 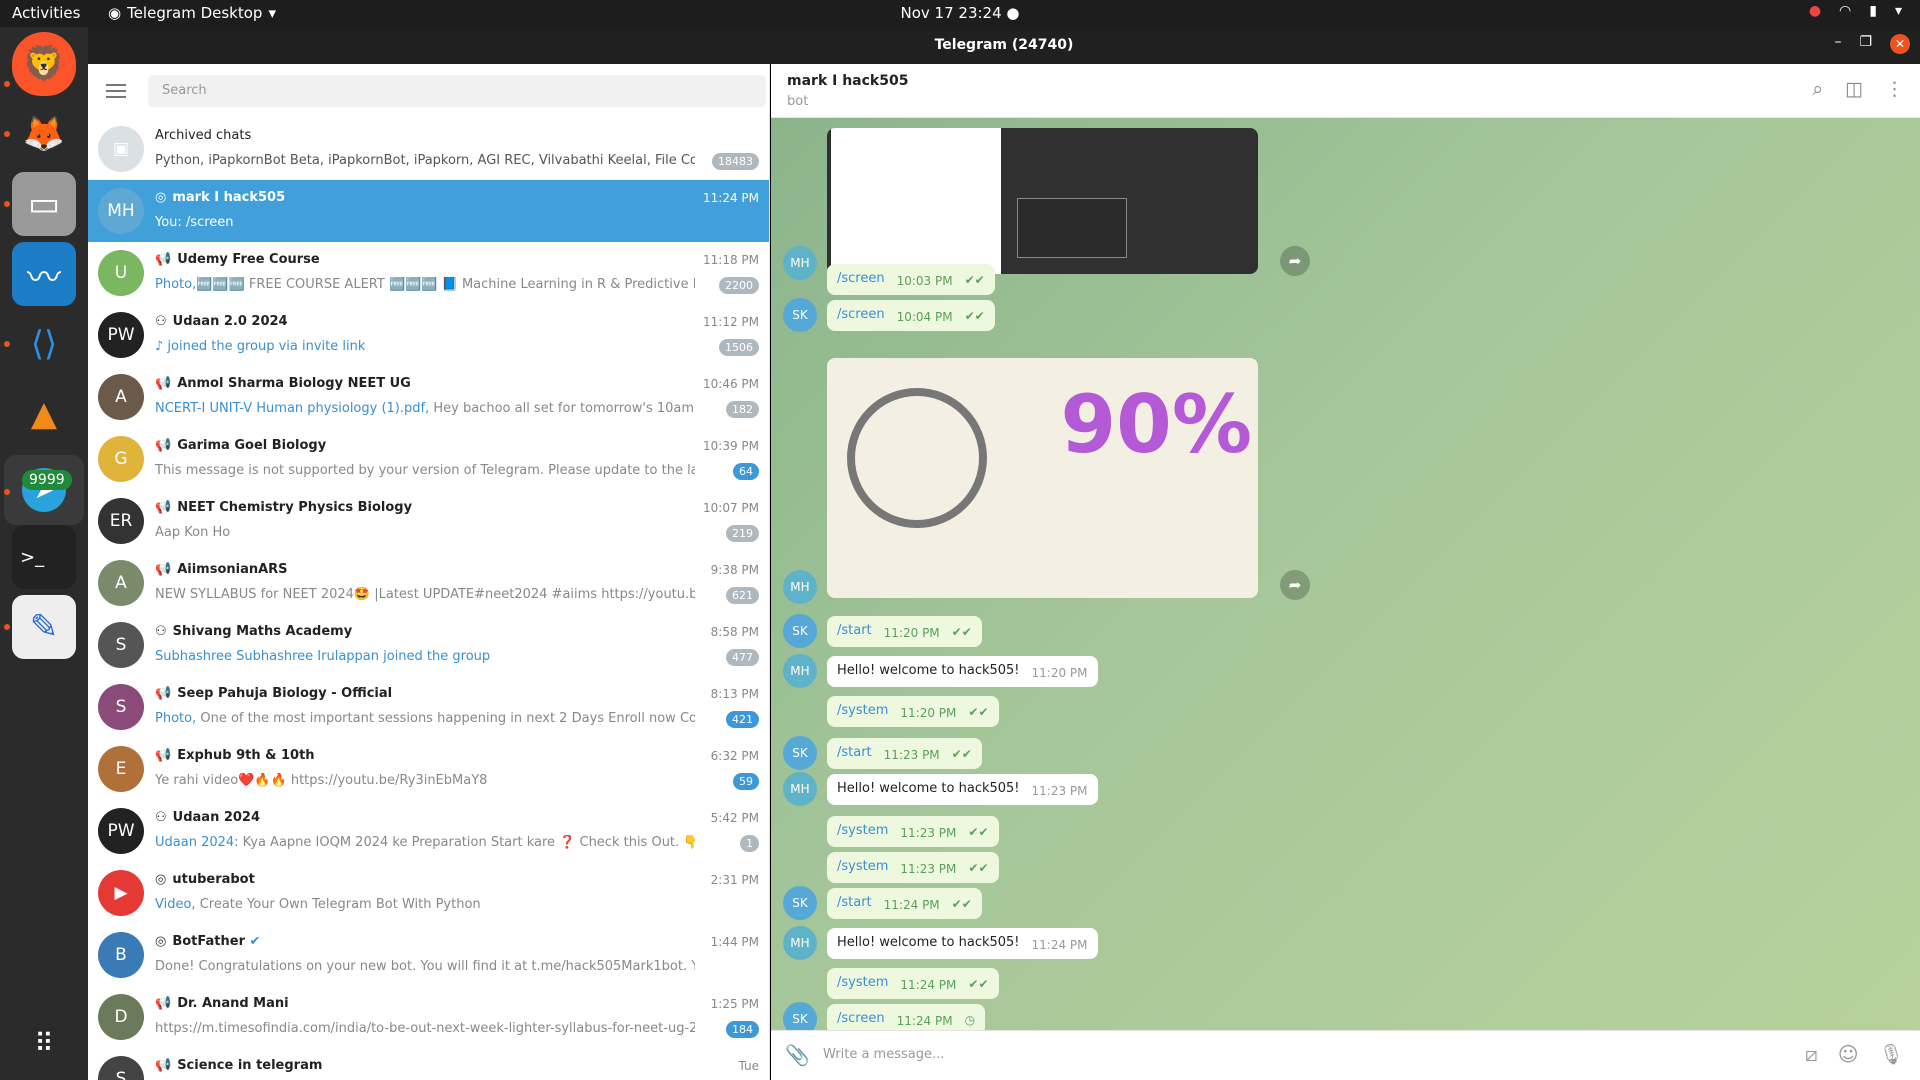 What do you see at coordinates (904, 903) in the screenshot?
I see `message-bubble: /start 11:24 PM ✔✔` at bounding box center [904, 903].